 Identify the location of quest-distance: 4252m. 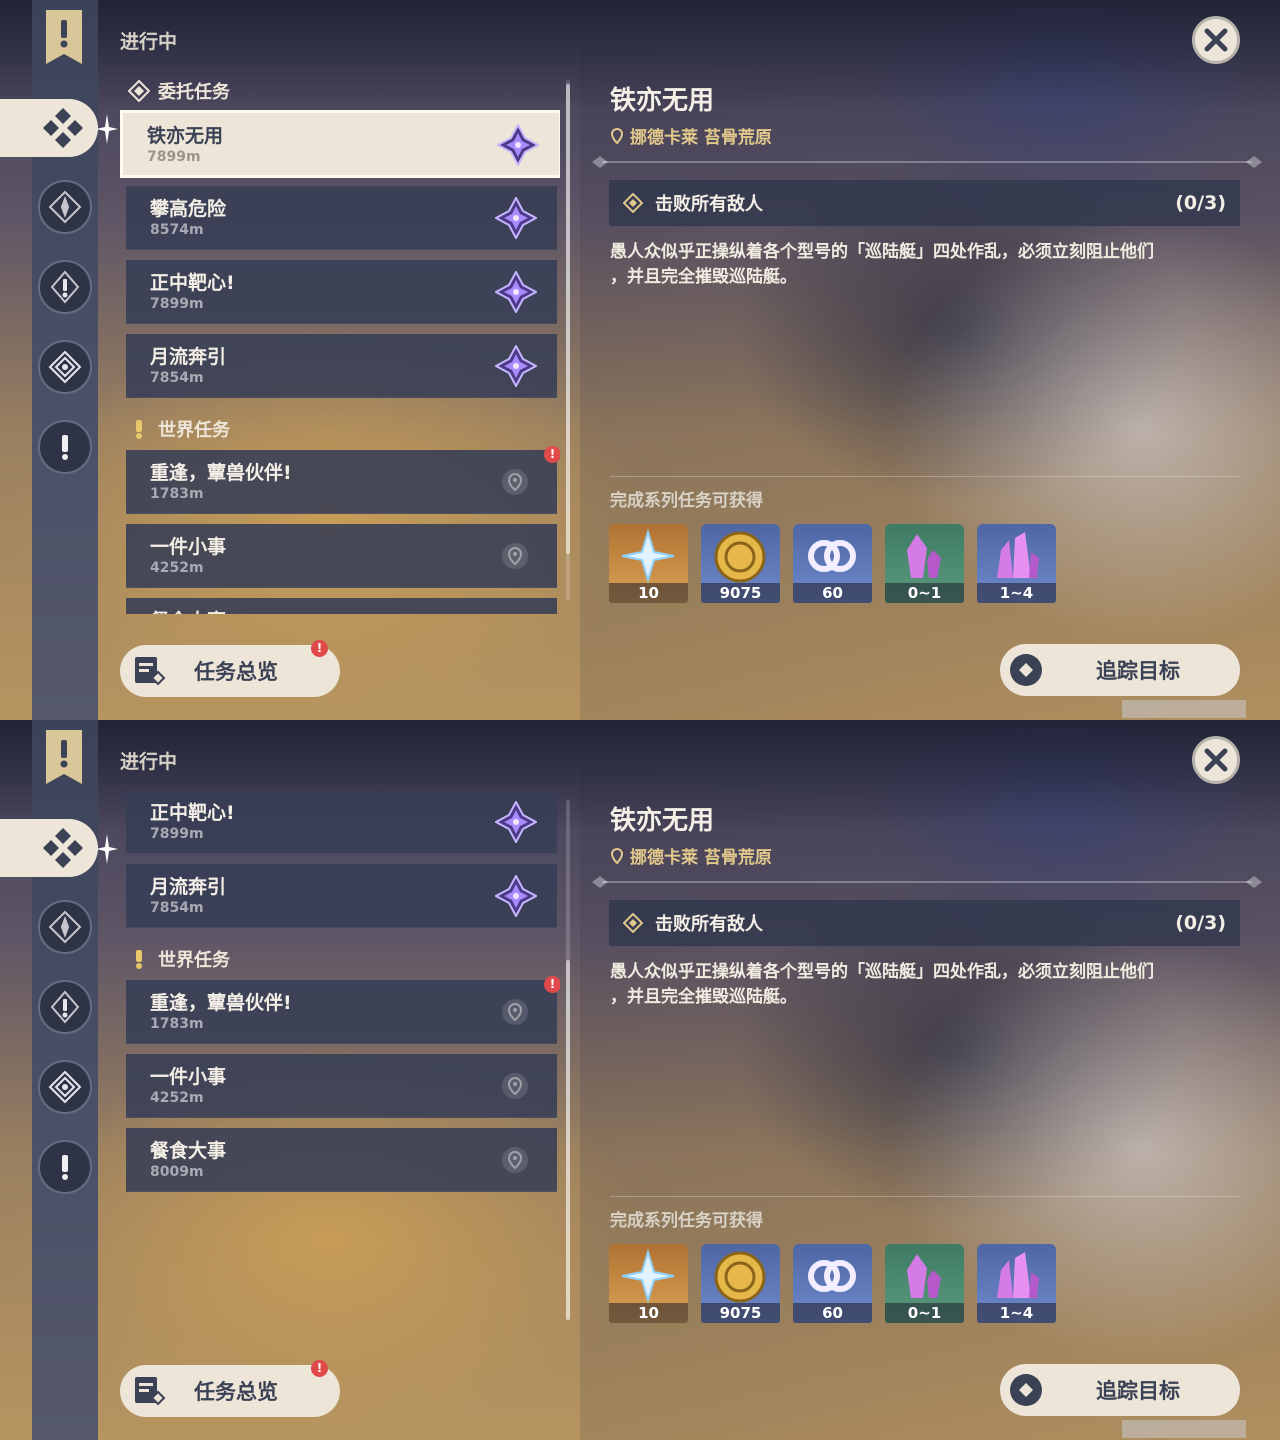
(177, 568).